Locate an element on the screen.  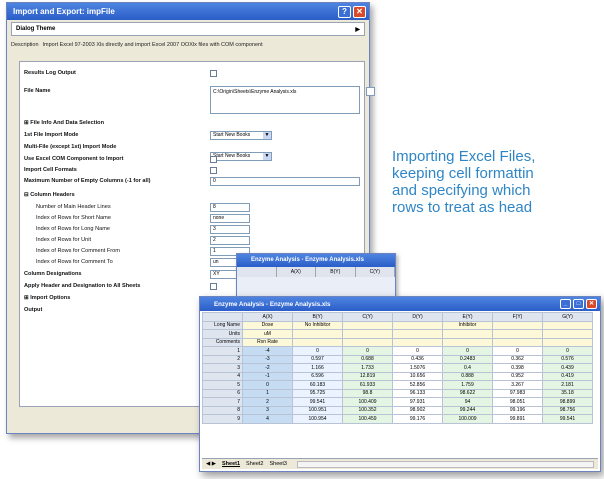
tab-sheet1: Sheet1 is located at coordinates (231, 464).